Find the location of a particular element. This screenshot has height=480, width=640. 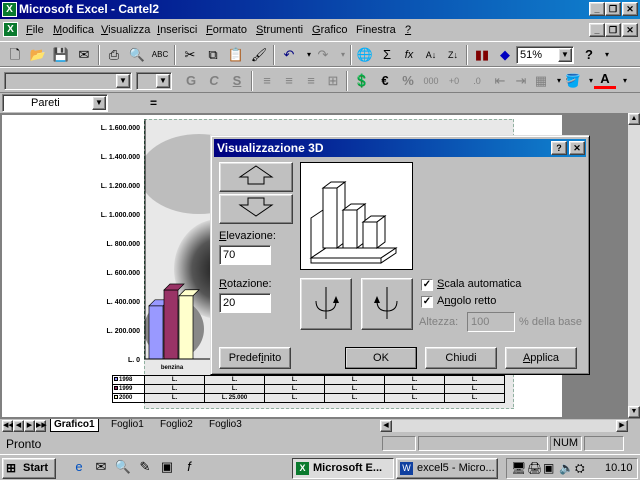

close-dialog-button: Chiudi is located at coordinates (461, 358).